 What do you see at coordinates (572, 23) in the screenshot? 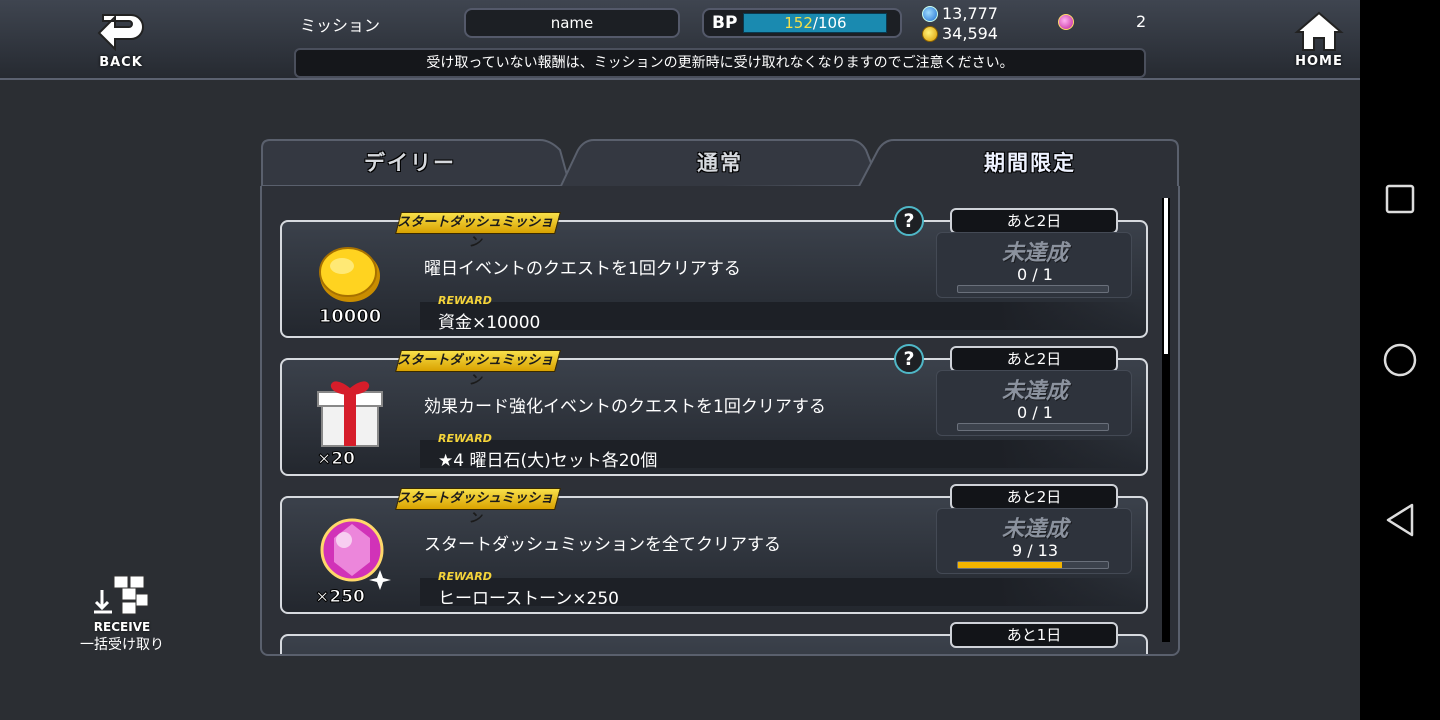
I see `player-name: name` at bounding box center [572, 23].